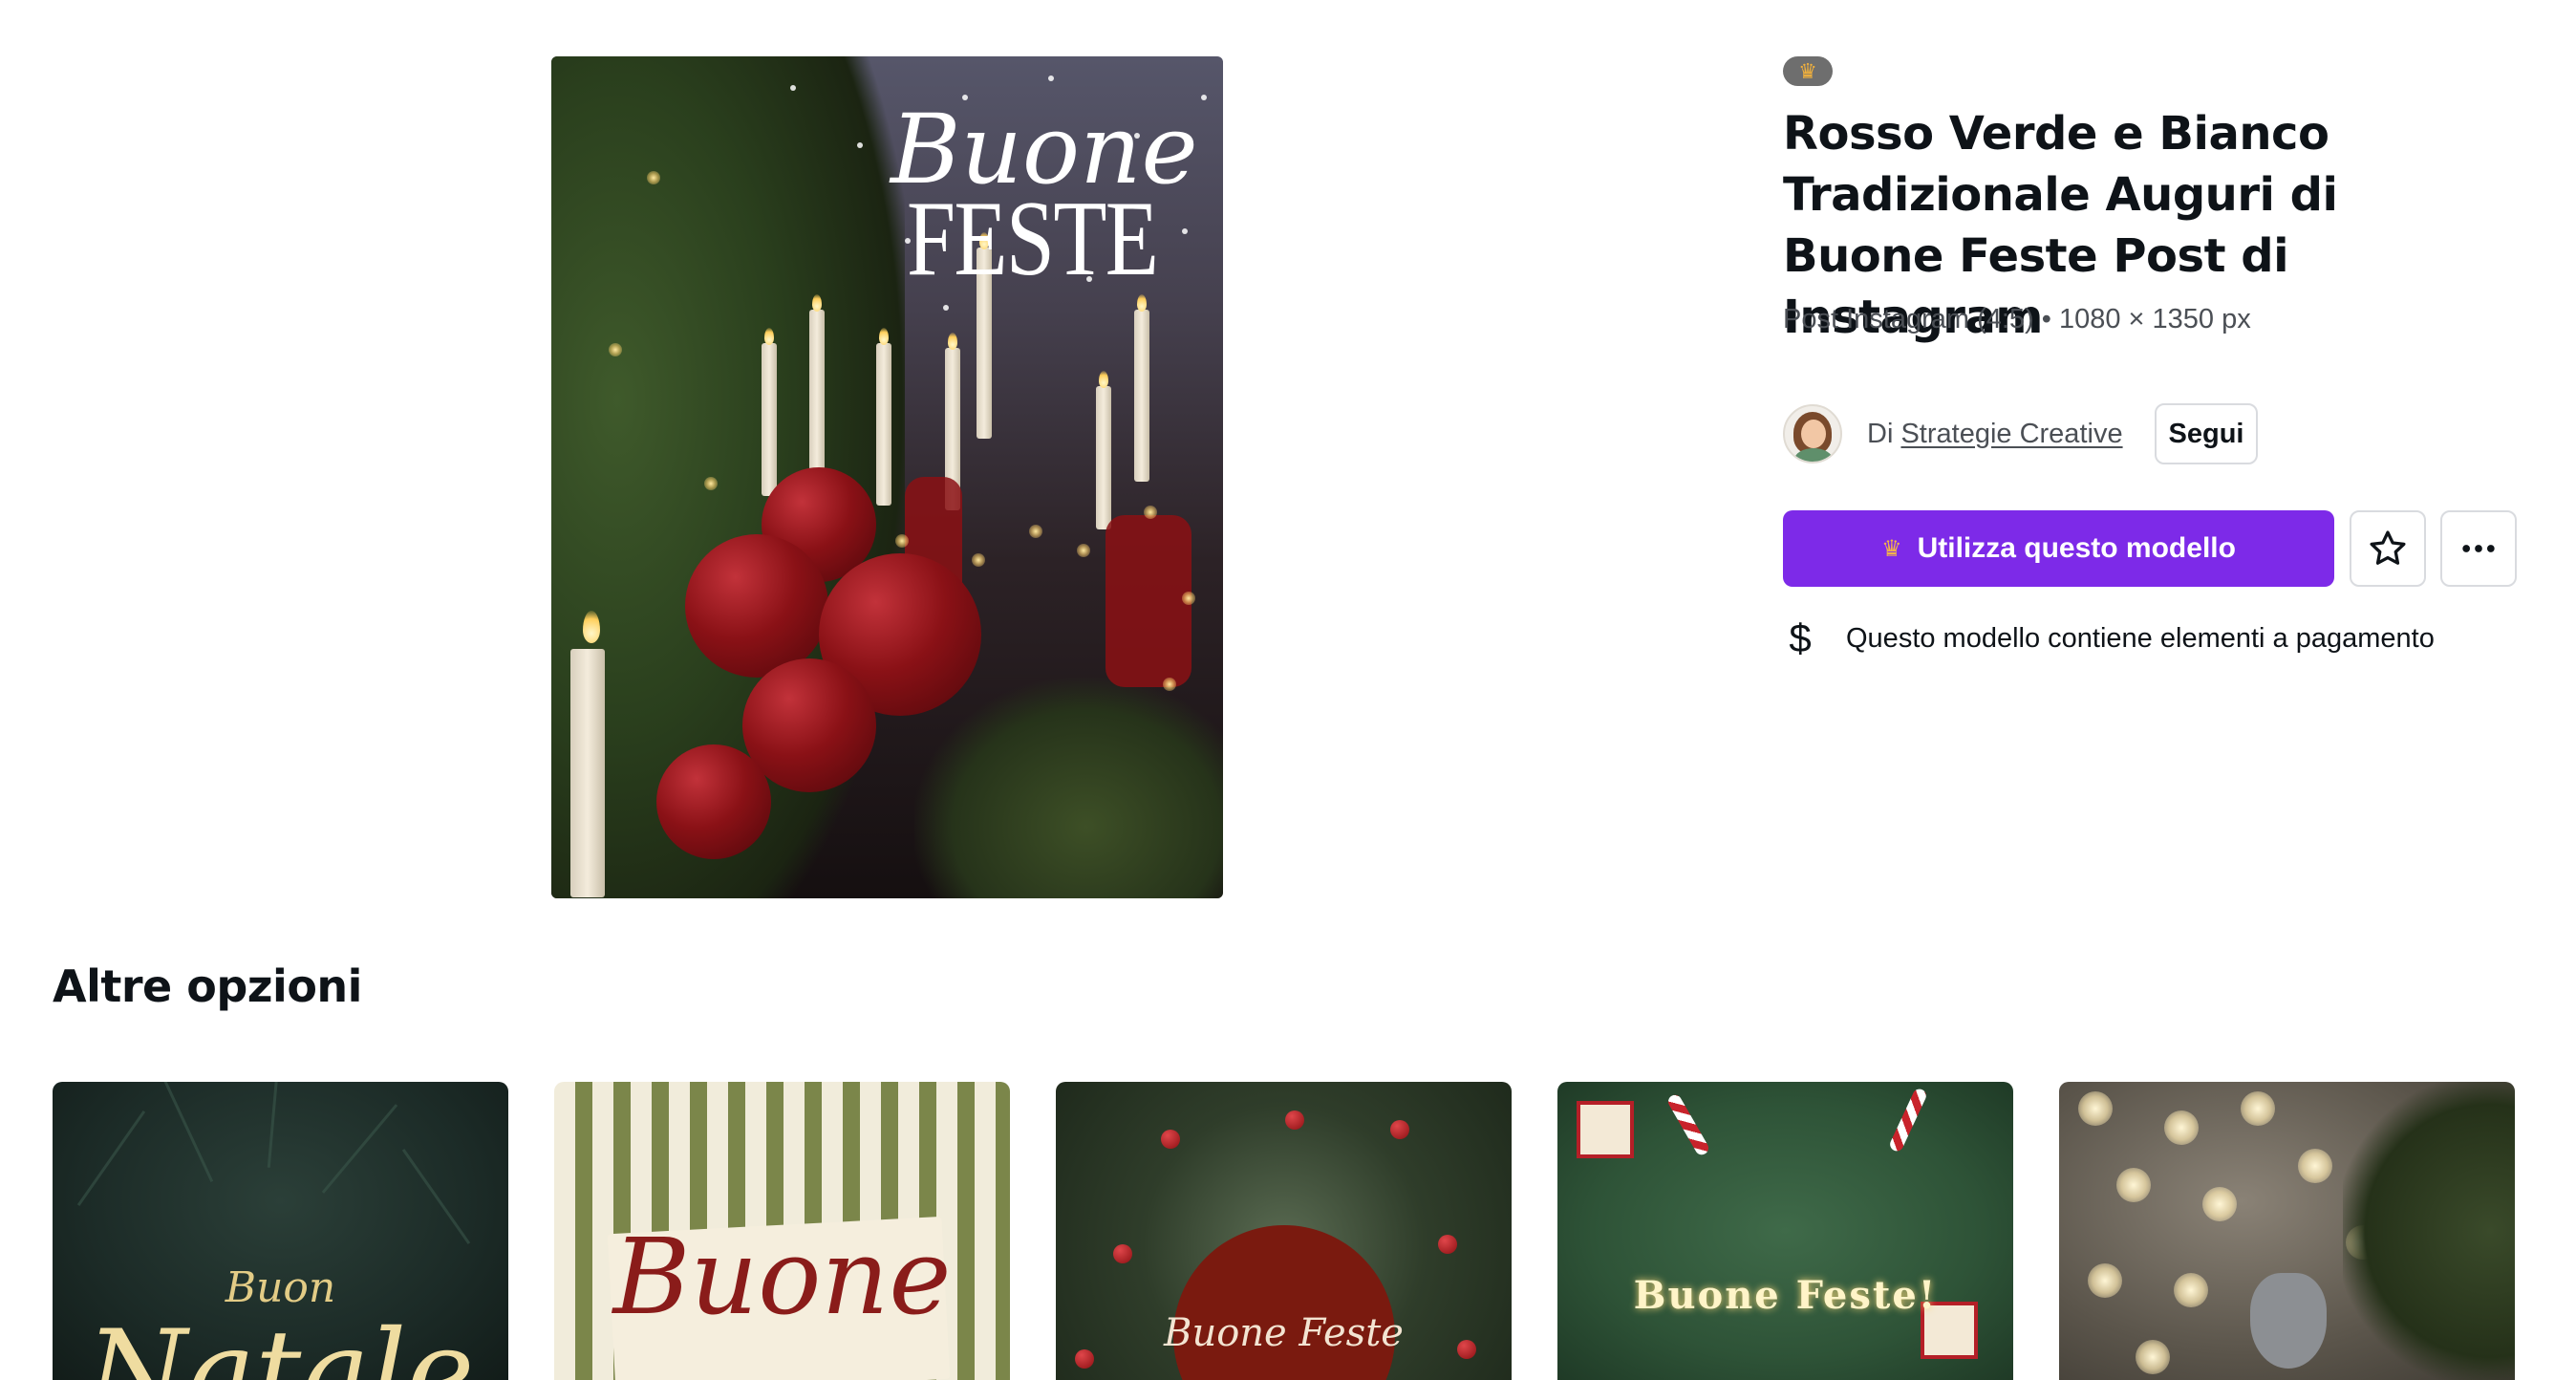 The height and width of the screenshot is (1380, 2576). Describe the element at coordinates (2076, 548) in the screenshot. I see `use-template-label: Utilizza questo modello` at that location.